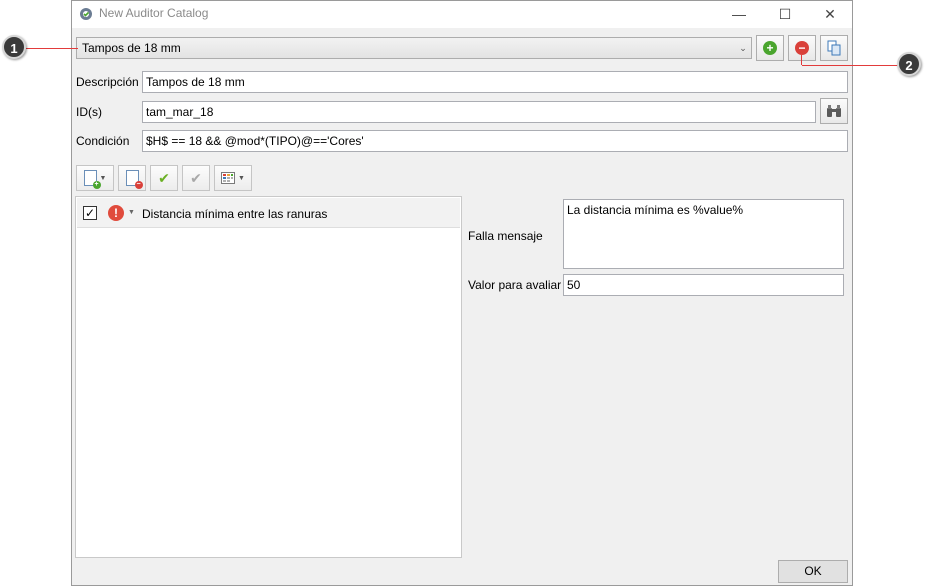 Image resolution: width=926 pixels, height=586 pixels. I want to click on callout-2-line, so click(850, 65).